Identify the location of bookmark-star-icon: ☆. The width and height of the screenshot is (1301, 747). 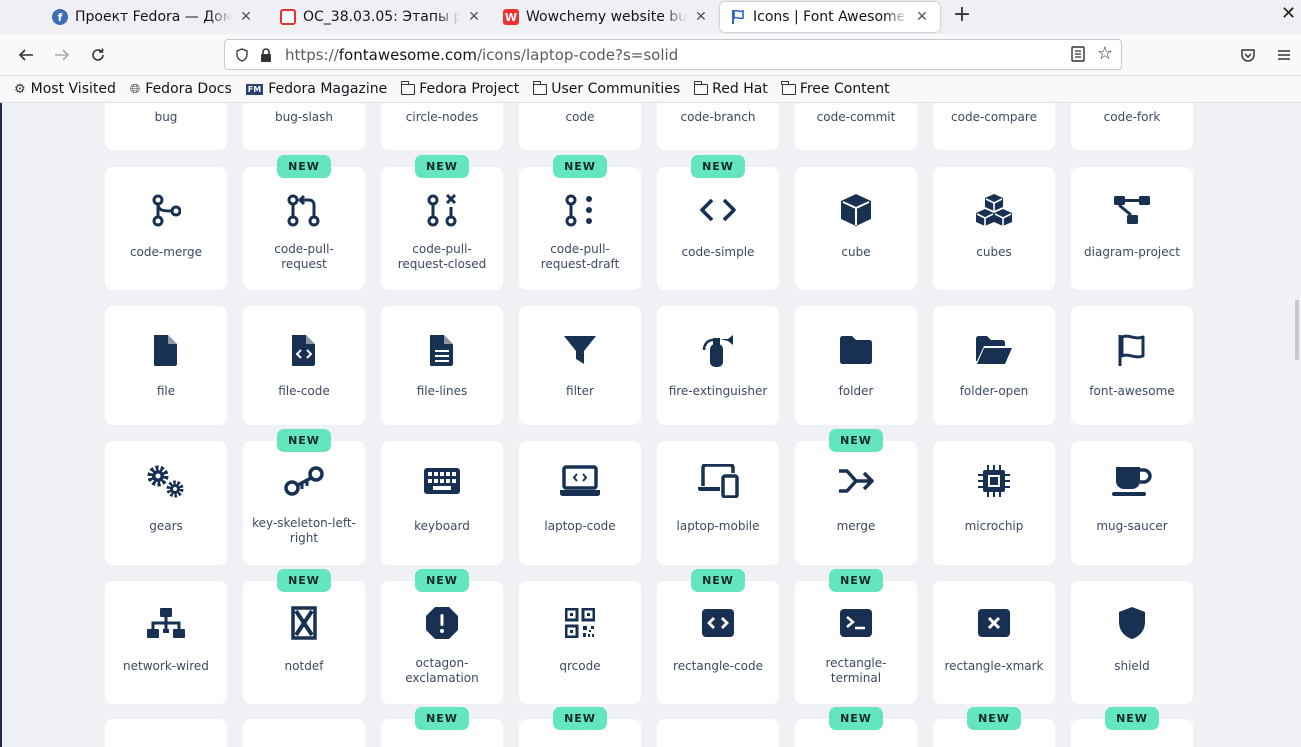
(1105, 53).